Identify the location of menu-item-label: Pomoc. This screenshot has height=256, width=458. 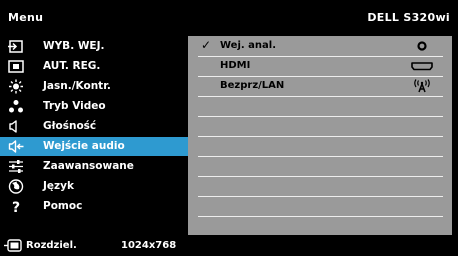
(63, 206).